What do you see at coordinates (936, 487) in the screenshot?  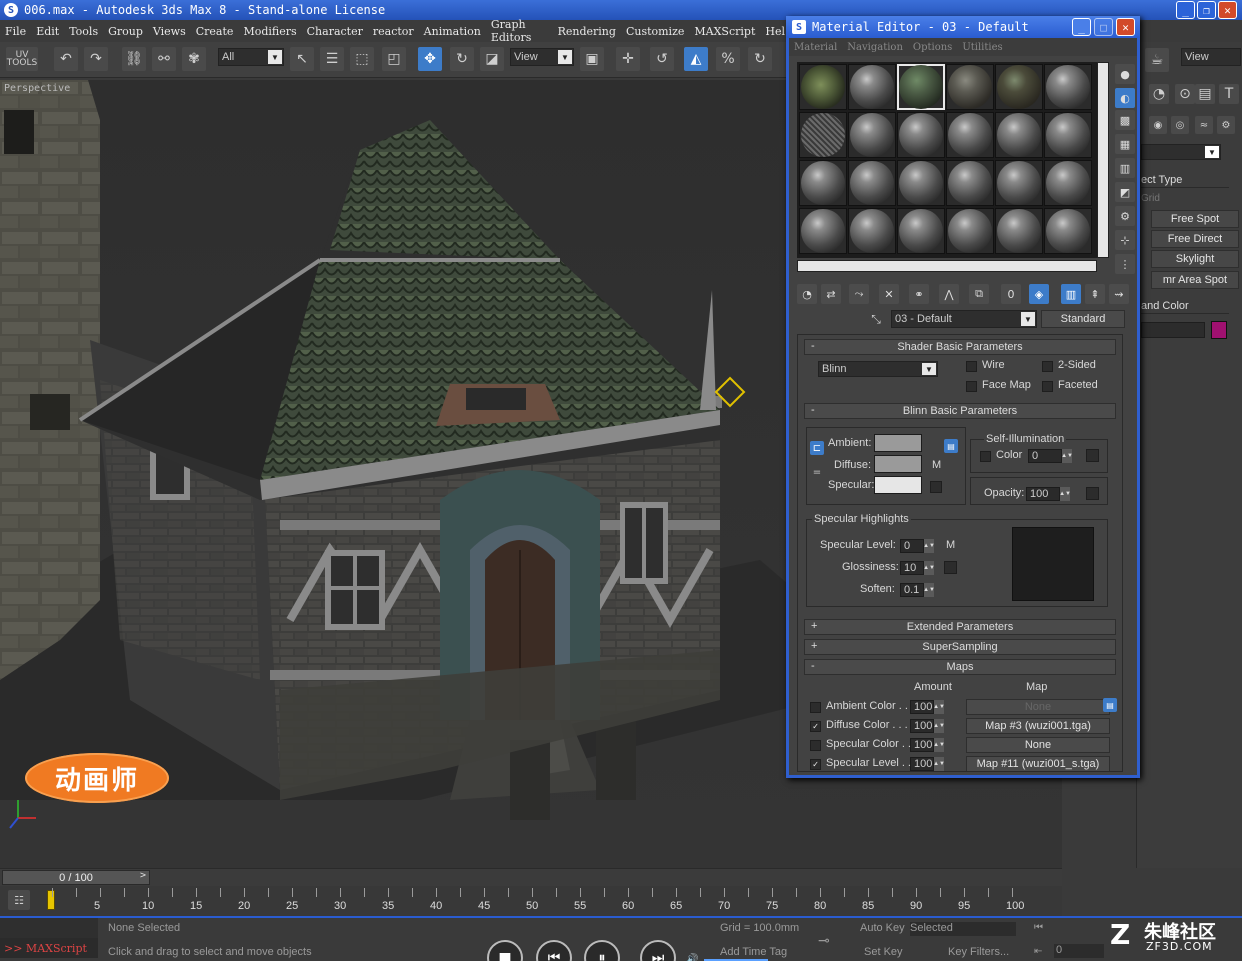 I see `specular-map-button` at bounding box center [936, 487].